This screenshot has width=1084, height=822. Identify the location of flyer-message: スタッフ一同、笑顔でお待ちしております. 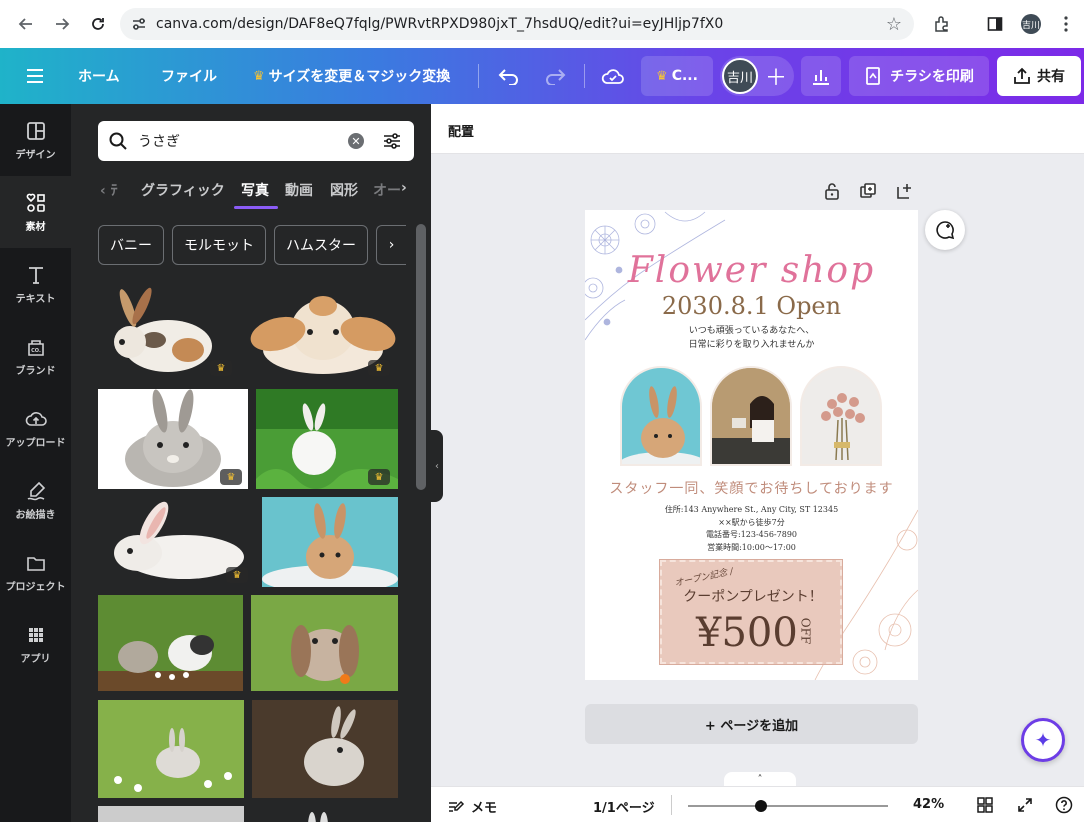
(751, 488).